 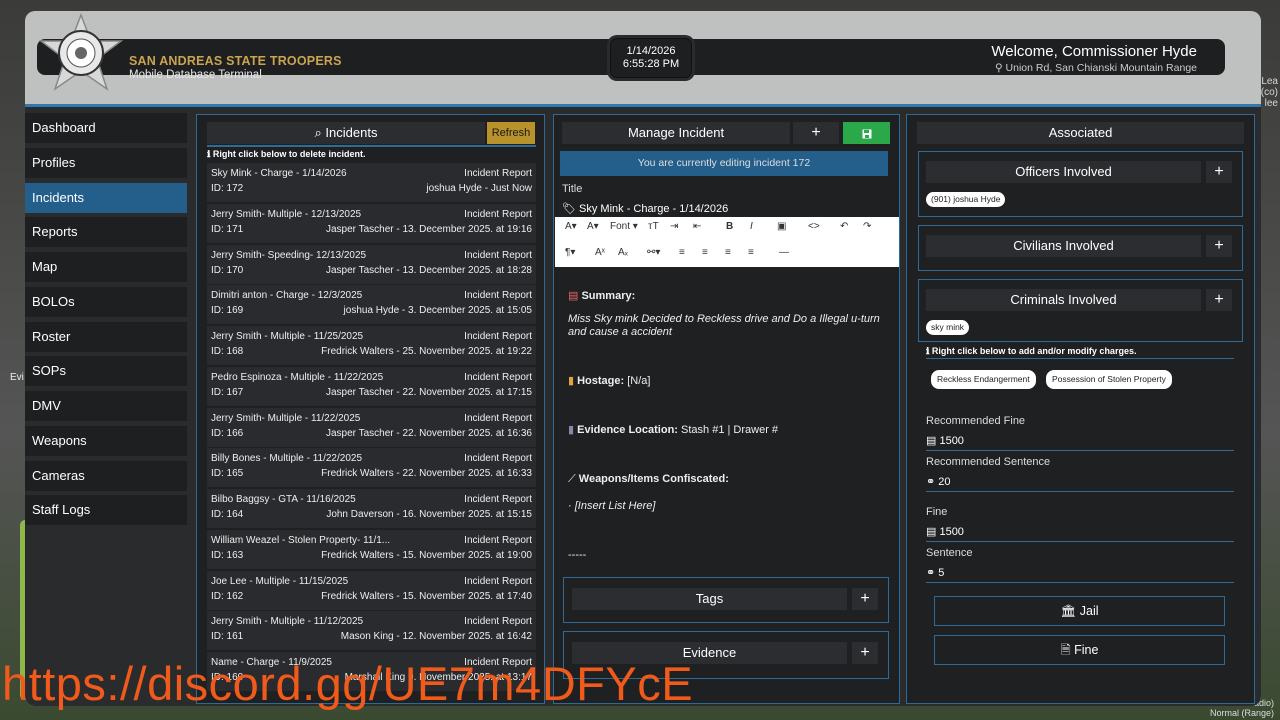 I want to click on incident-id: ID: 162, so click(x=227, y=596).